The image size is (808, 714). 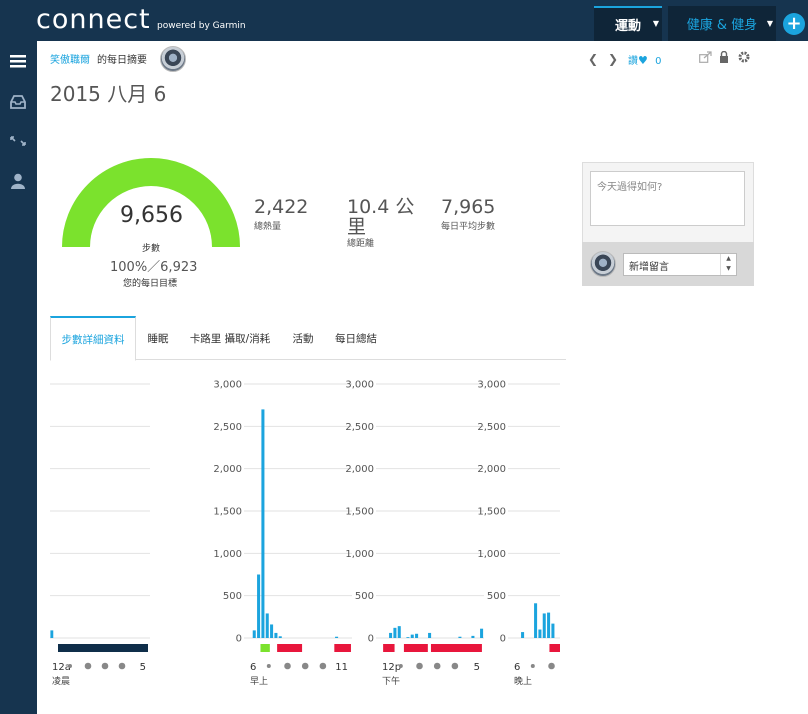 What do you see at coordinates (468, 227) in the screenshot?
I see `avg-steps-label: 每日平均步數` at bounding box center [468, 227].